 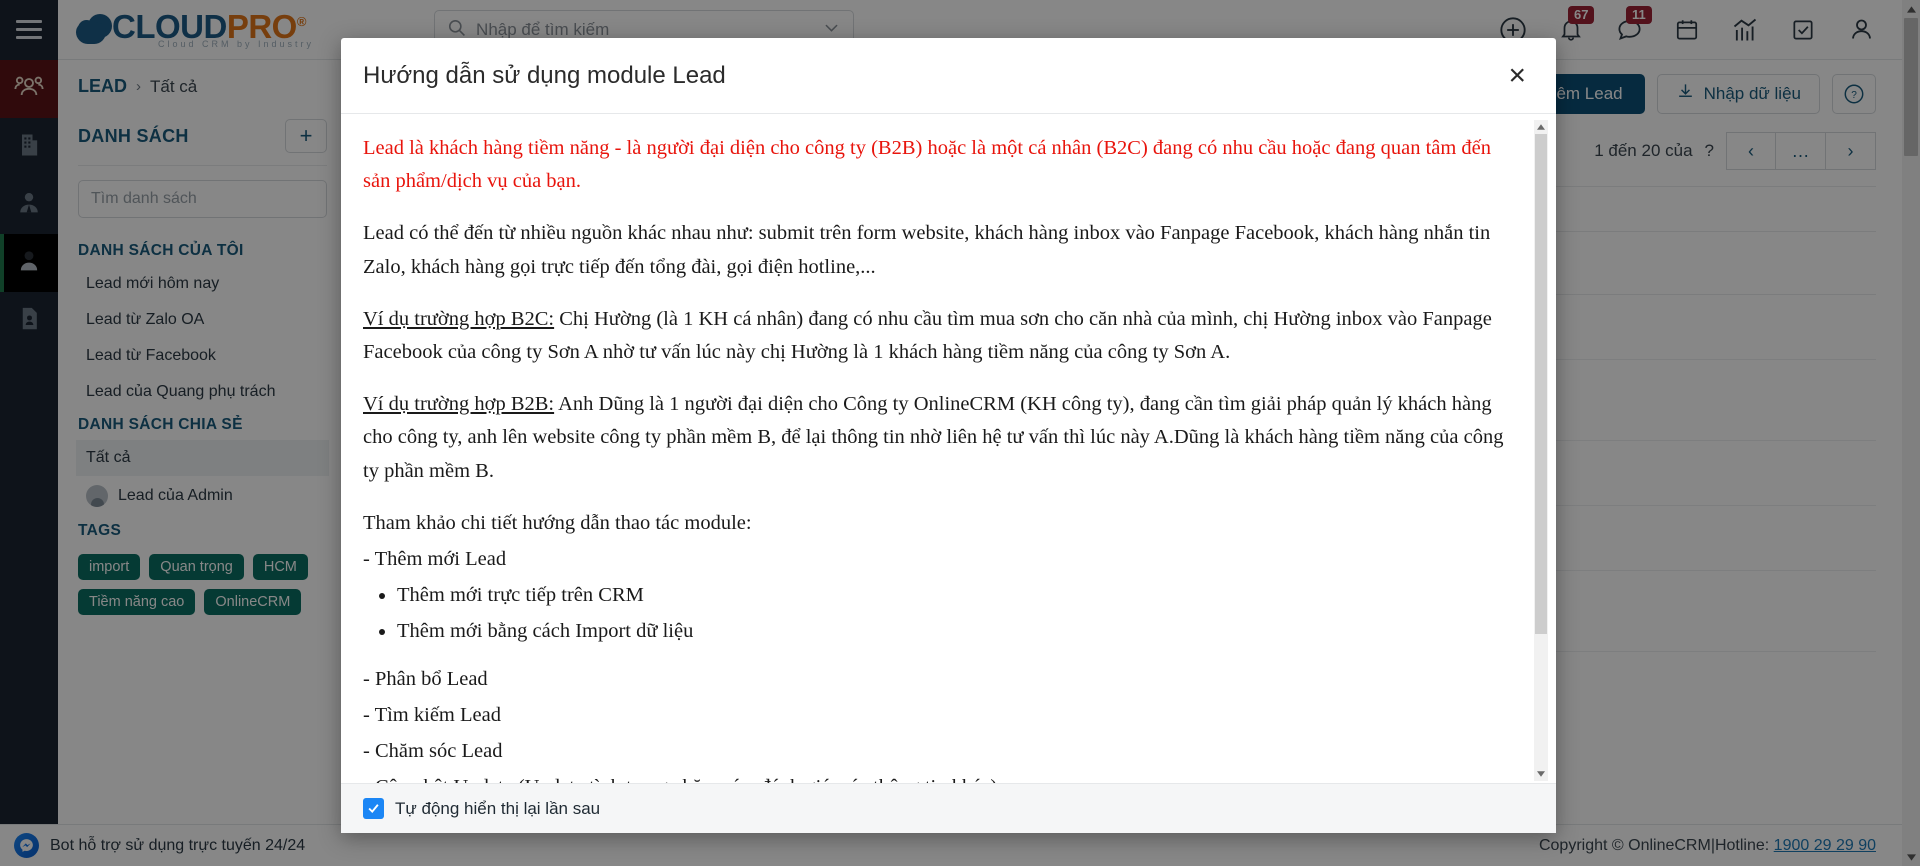 I want to click on auto-show-checkbox-label: Tự động hiển thị lại lần sau, so click(x=497, y=809).